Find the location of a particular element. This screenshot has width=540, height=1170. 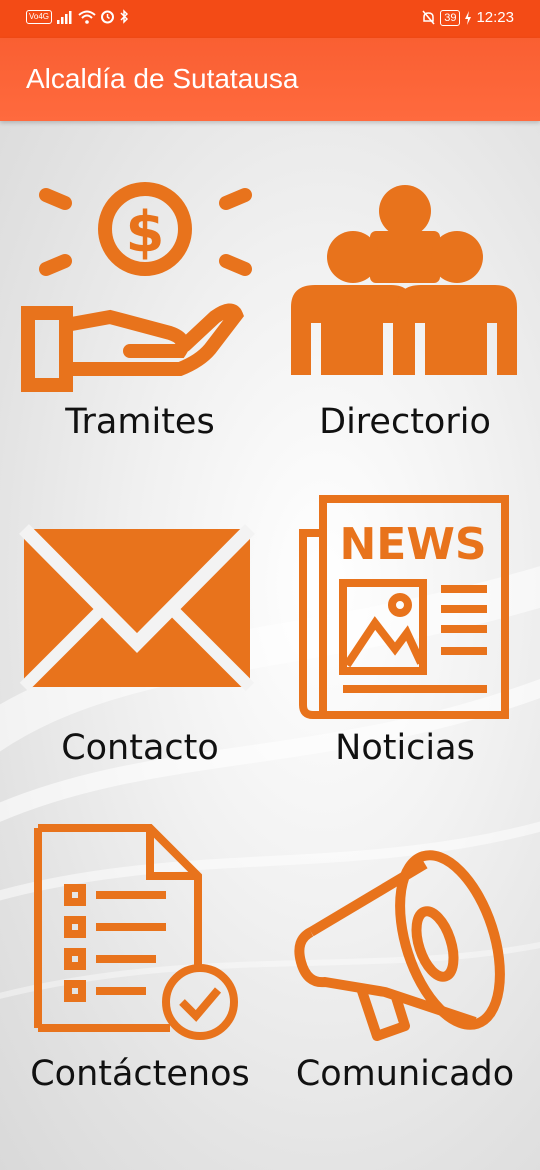

menu-item-directorio: Directorio is located at coordinates (405, 315).